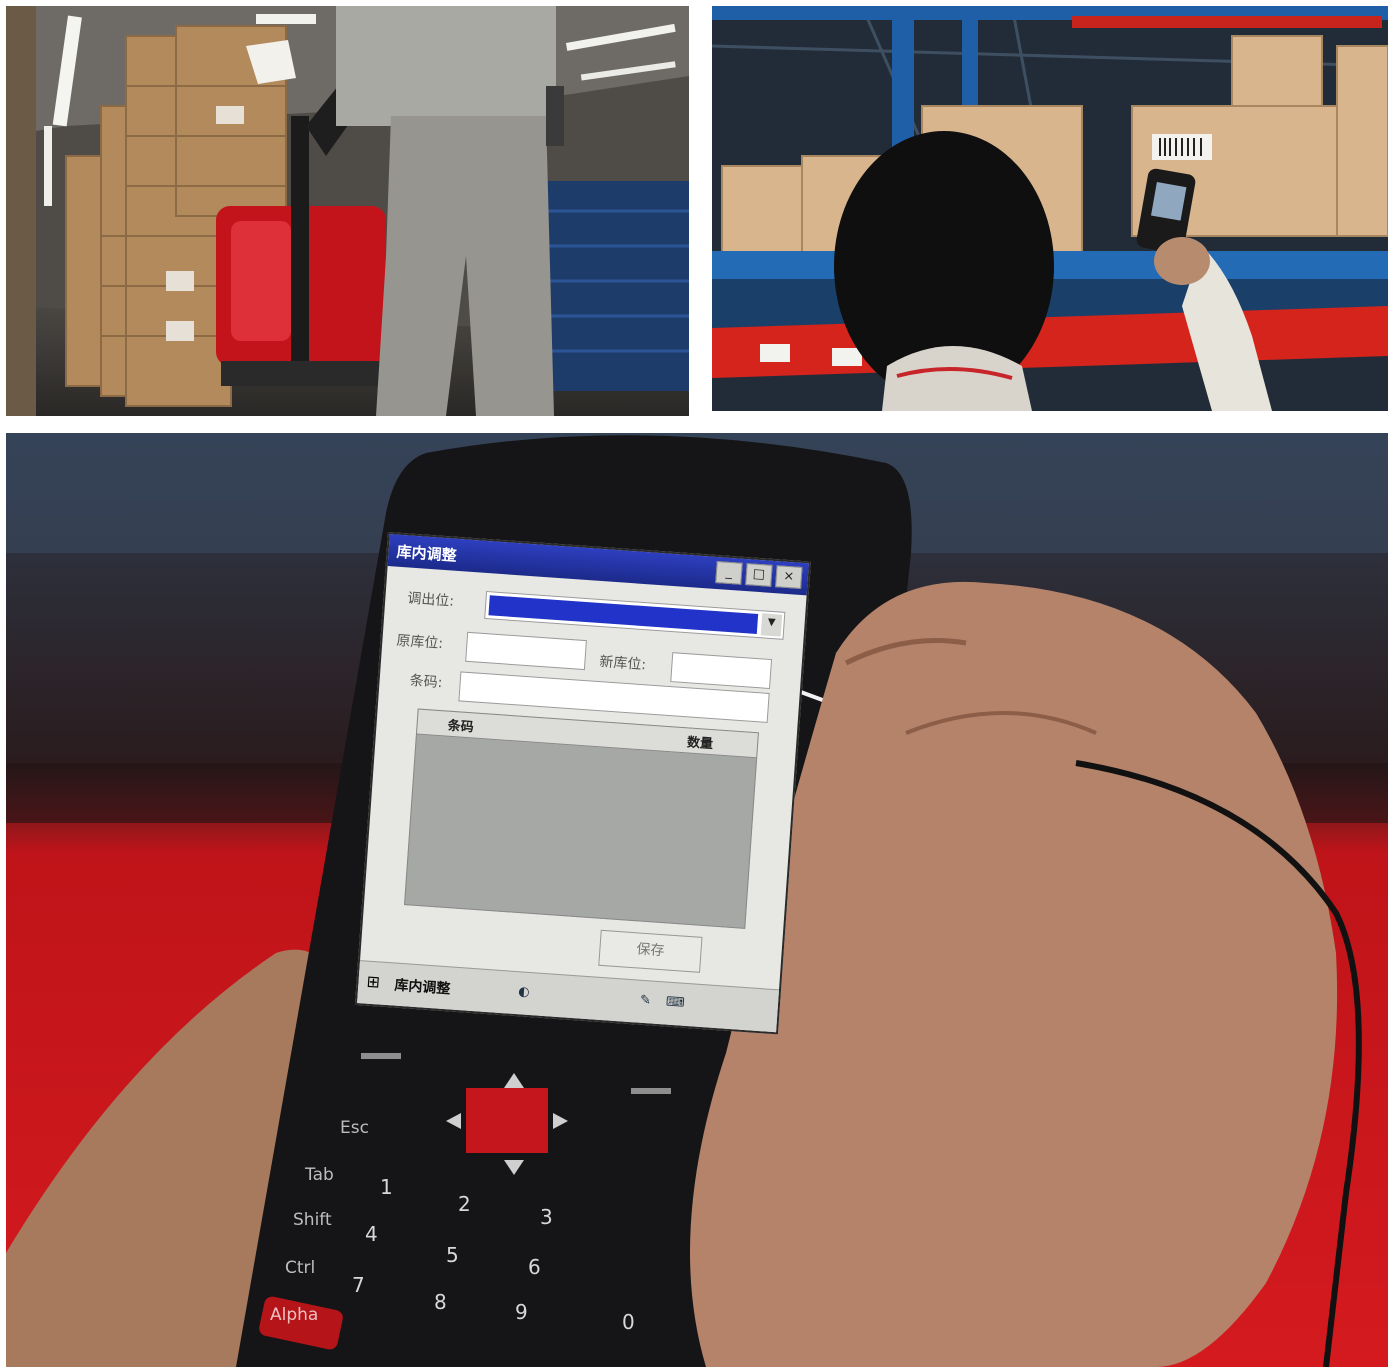  I want to click on save-button: 保存, so click(650, 951).